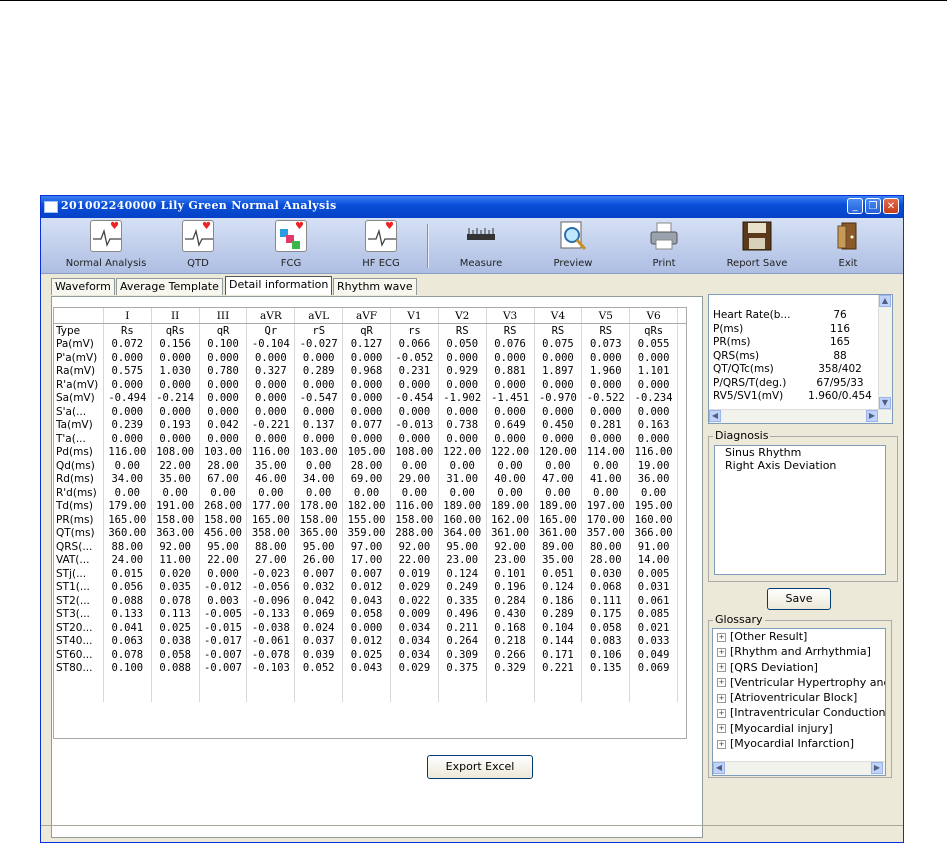  Describe the element at coordinates (370, 330) in the screenshot. I see `table-row: Type Rs qRs qR Qr rS qR rs RS RS RS RS qRs` at that location.